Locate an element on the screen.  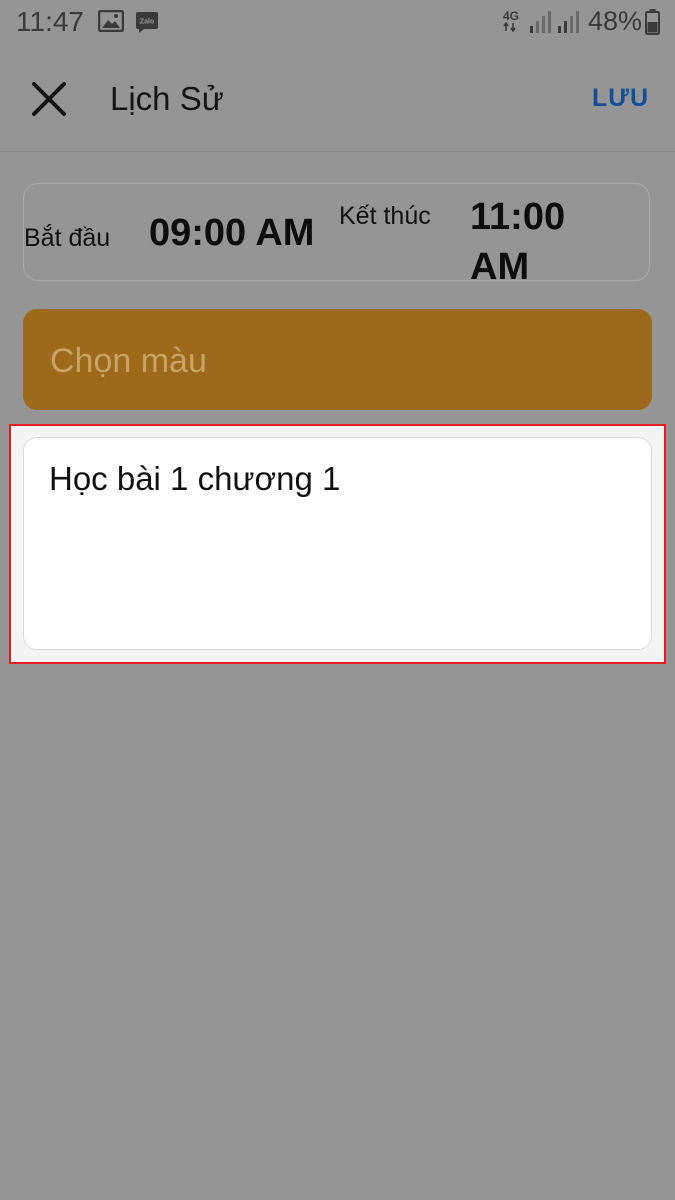
end-label: Kết thúc is located at coordinates (385, 216).